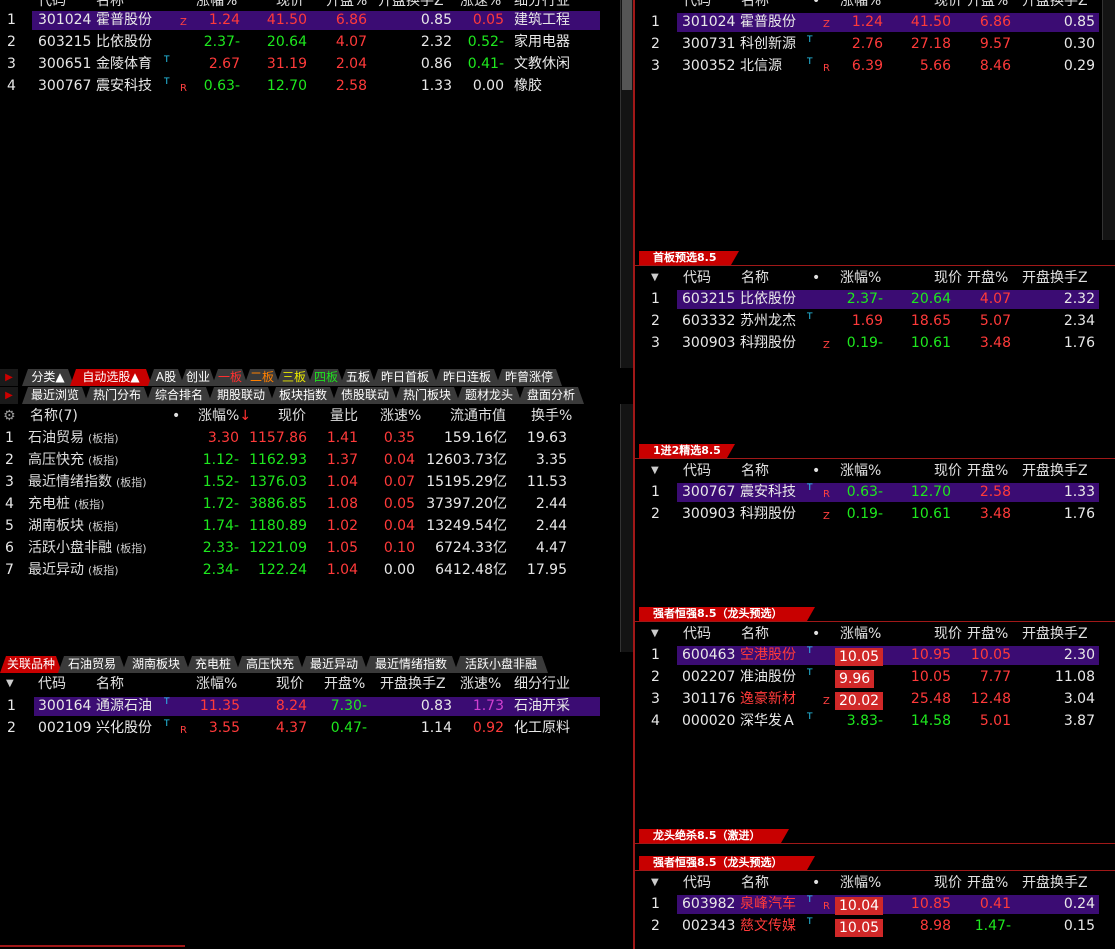 The width and height of the screenshot is (1115, 949). Describe the element at coordinates (870, 514) in the screenshot. I see `table-row: 2 300903 科翔股份 Z -0.19 10.61 3.48 1.76` at that location.